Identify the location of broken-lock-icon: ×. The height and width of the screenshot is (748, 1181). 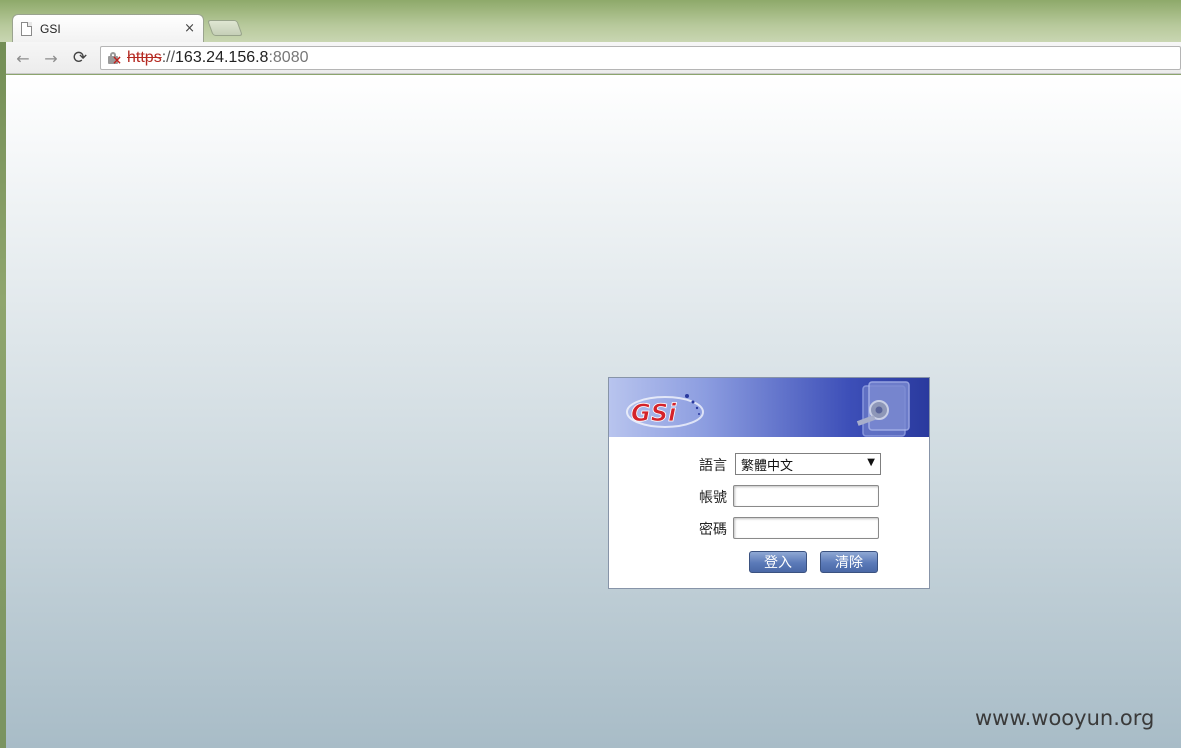
(114, 58).